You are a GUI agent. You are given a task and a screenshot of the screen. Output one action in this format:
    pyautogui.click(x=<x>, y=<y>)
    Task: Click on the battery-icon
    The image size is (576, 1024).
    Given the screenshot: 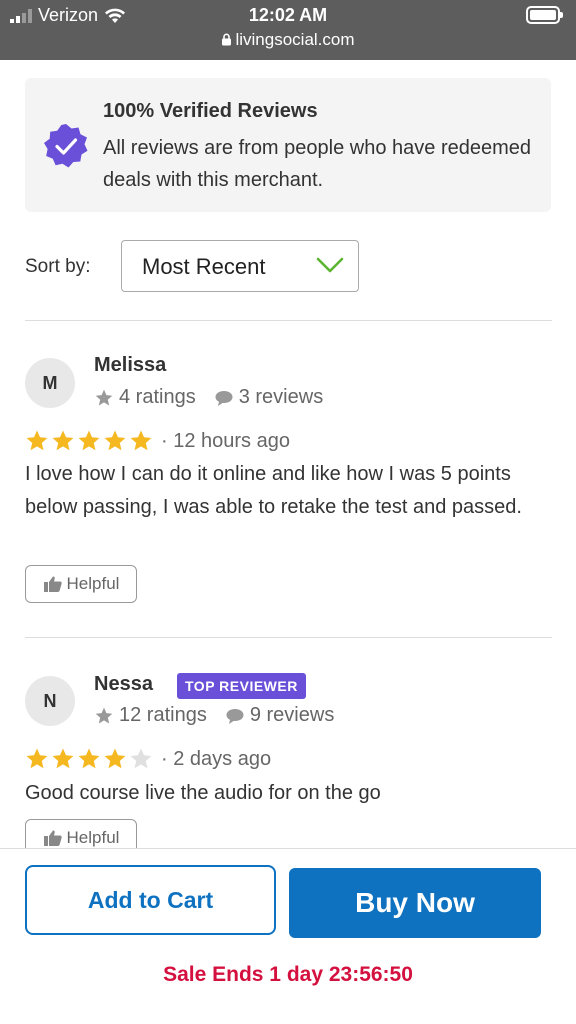 What is the action you would take?
    pyautogui.click(x=544, y=15)
    